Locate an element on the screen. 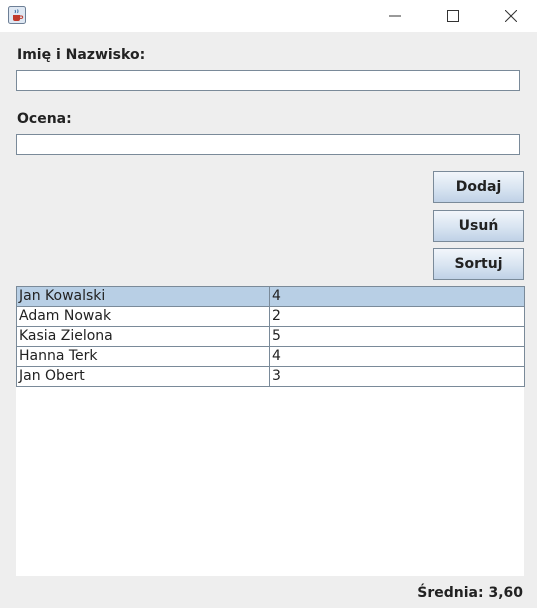 This screenshot has width=537, height=608. average-label: Średnia: 3,60 is located at coordinates (470, 593).